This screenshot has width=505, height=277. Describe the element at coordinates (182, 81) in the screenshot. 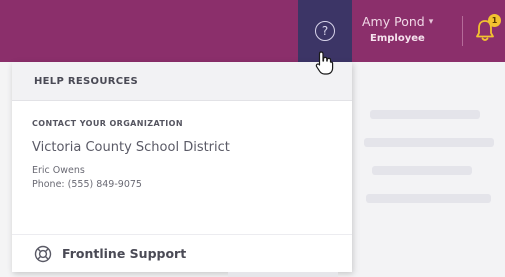

I see `panel-header: HELP RESOURCES` at that location.